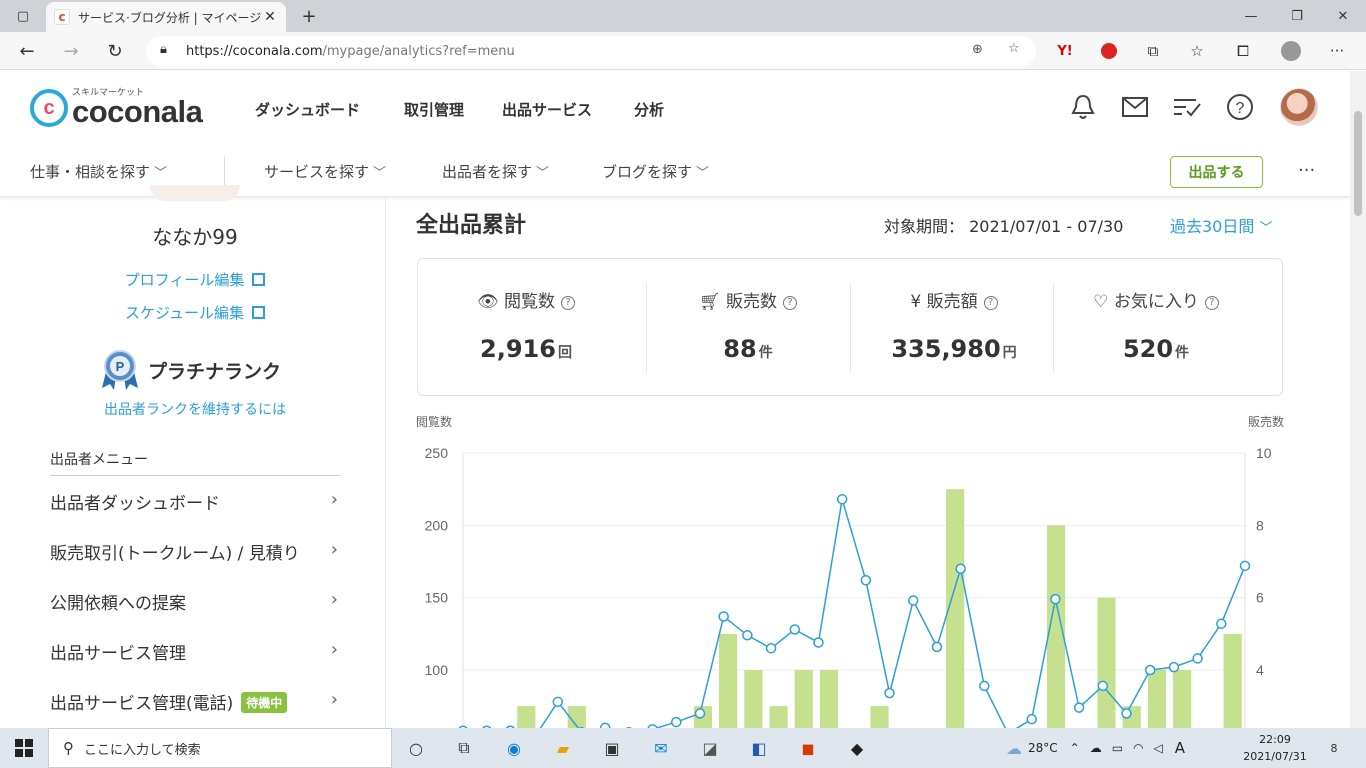 This screenshot has width=1366, height=768. Describe the element at coordinates (1299, 107) in the screenshot. I see `user-avatar` at that location.